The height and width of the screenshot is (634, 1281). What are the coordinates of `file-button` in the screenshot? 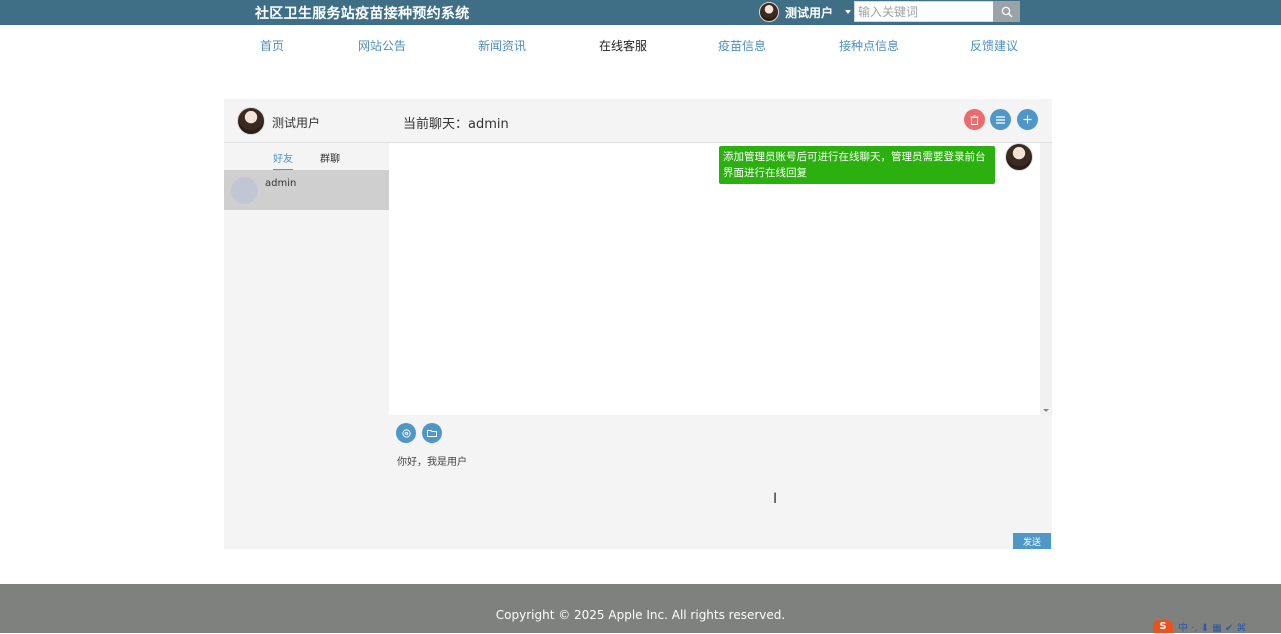 It's located at (432, 433).